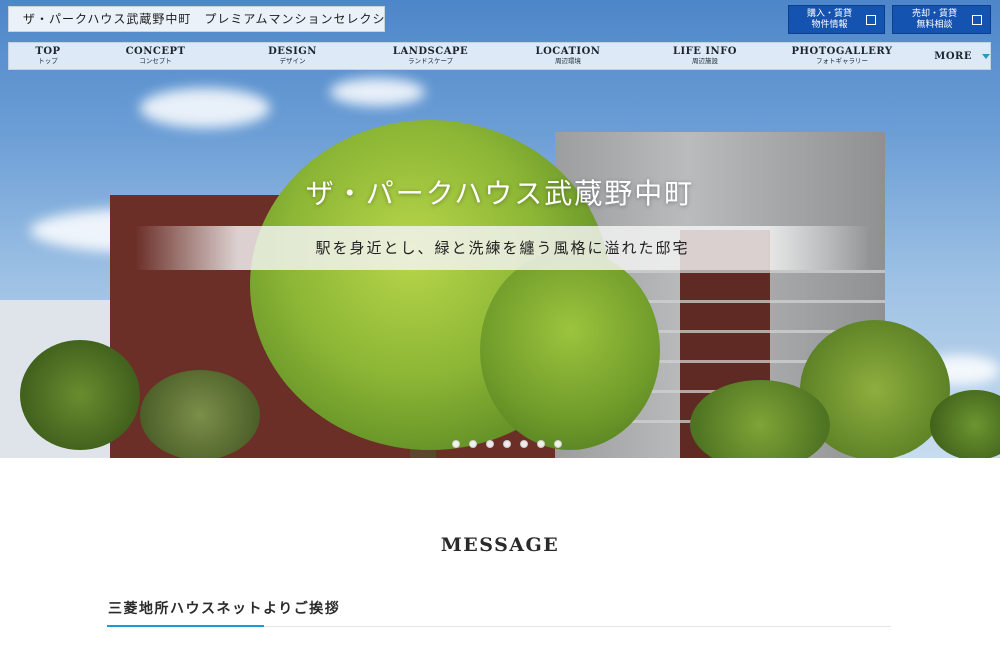 Image resolution: width=1000 pixels, height=656 pixels. What do you see at coordinates (842, 51) in the screenshot?
I see `nav-label-en: PHOTOGALLERY` at bounding box center [842, 51].